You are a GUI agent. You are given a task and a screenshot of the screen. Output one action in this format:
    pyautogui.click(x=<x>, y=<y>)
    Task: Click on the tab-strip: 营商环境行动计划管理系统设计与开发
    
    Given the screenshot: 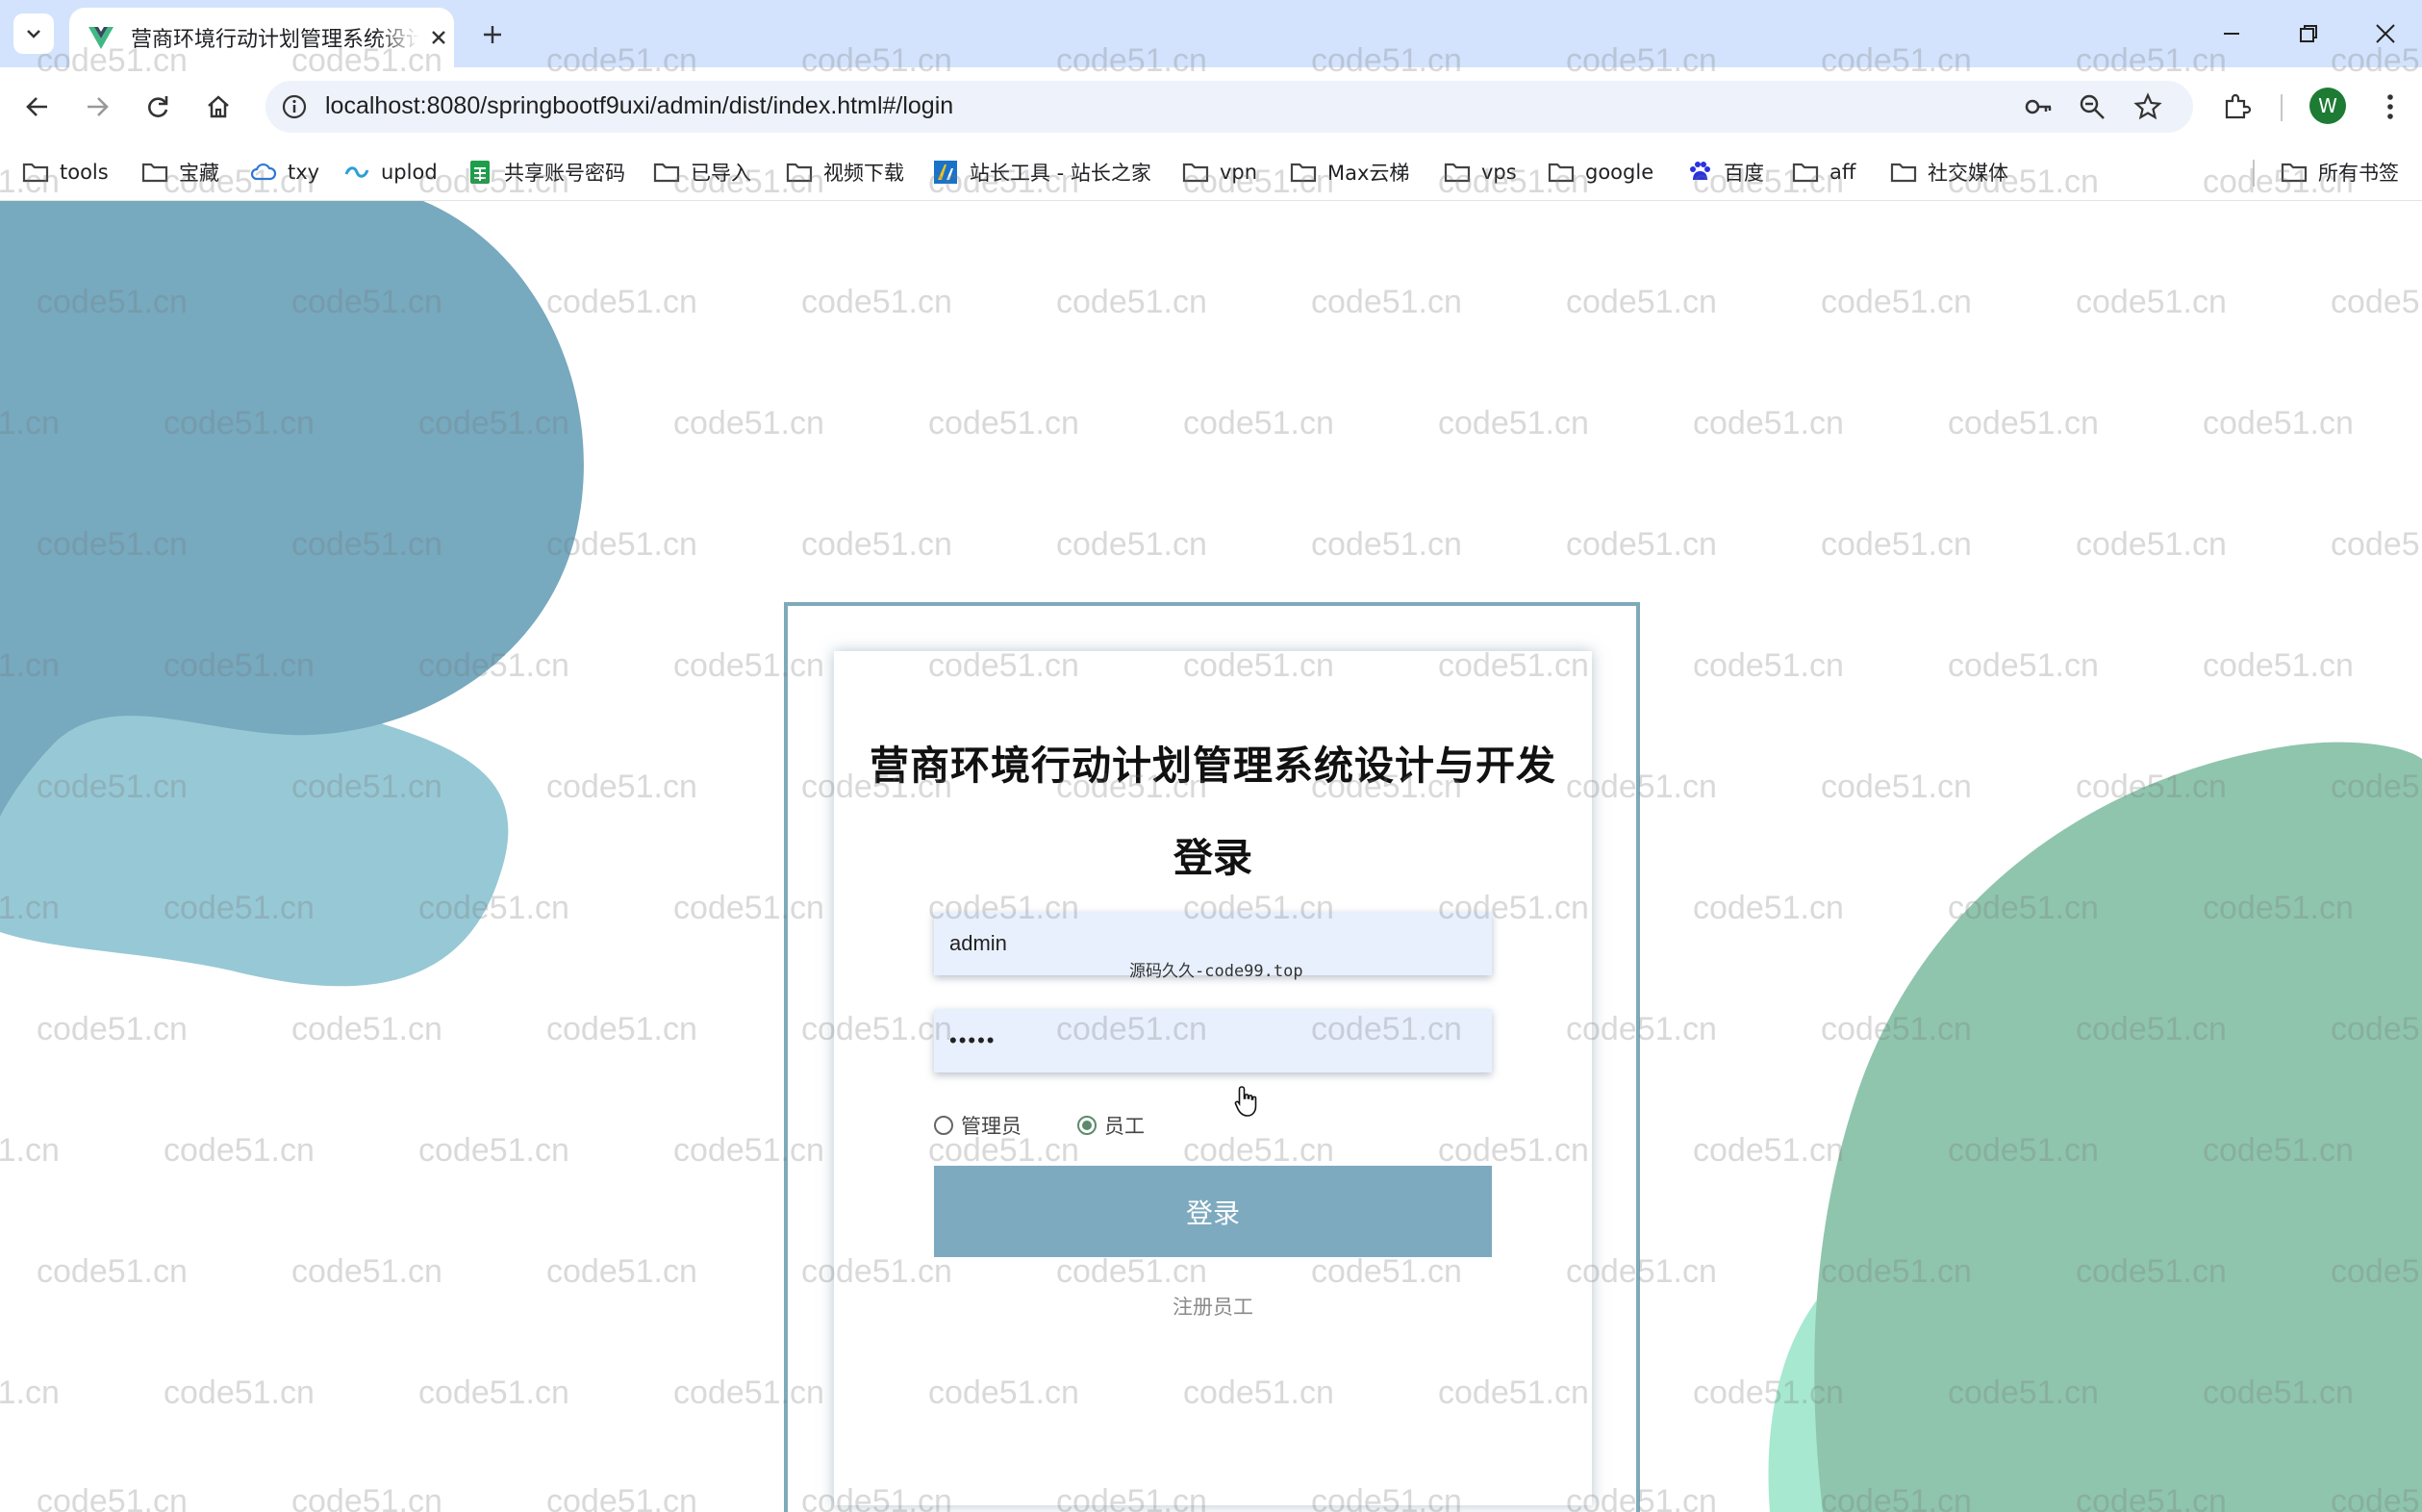 What is the action you would take?
    pyautogui.click(x=1211, y=34)
    